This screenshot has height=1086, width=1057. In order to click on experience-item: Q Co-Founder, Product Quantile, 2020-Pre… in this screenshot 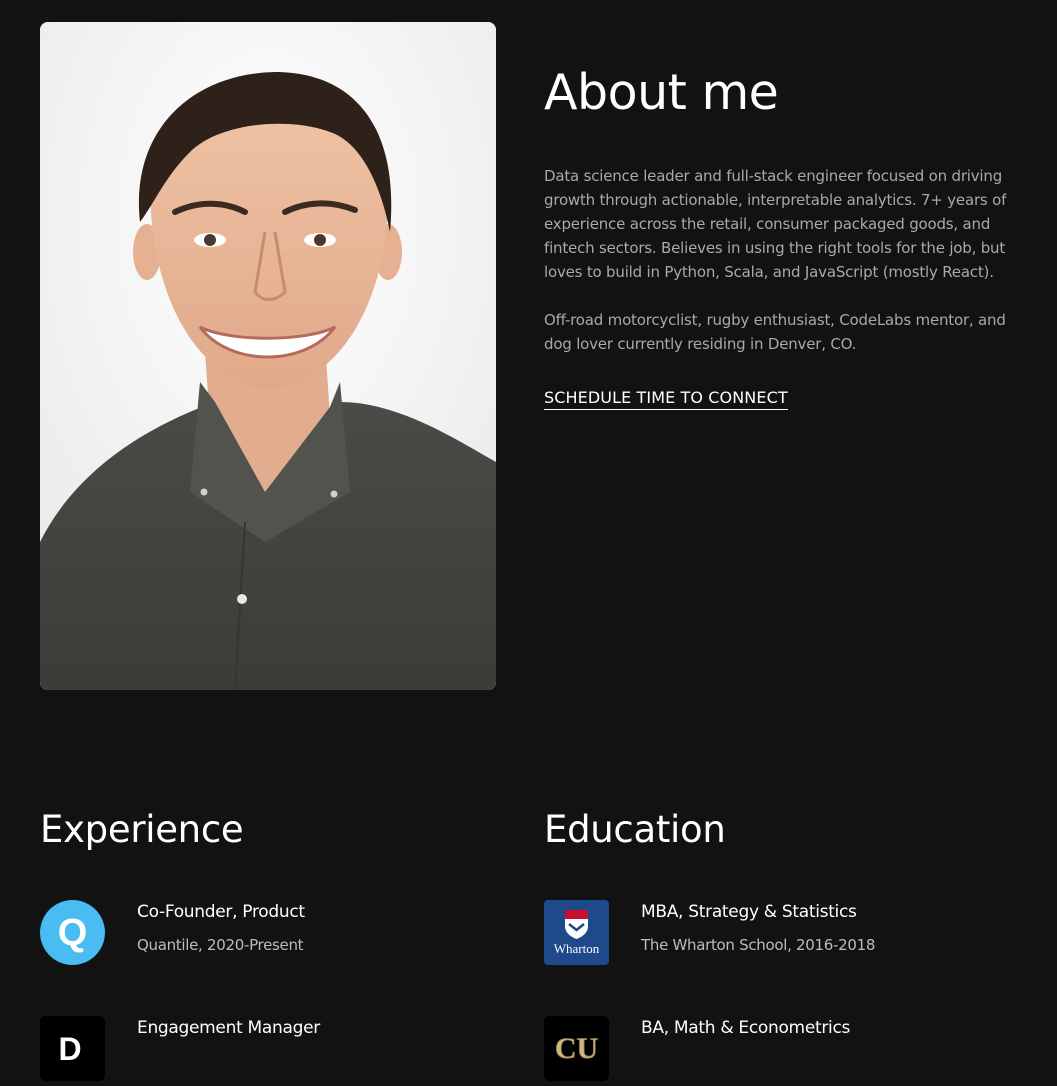, I will do `click(270, 935)`.